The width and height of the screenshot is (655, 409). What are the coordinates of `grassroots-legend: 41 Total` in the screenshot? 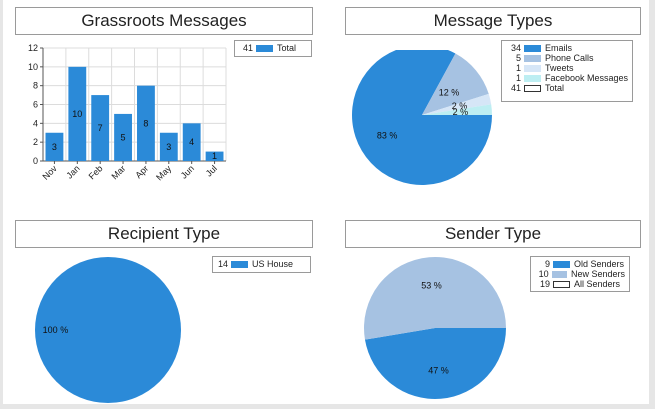 It's located at (273, 48).